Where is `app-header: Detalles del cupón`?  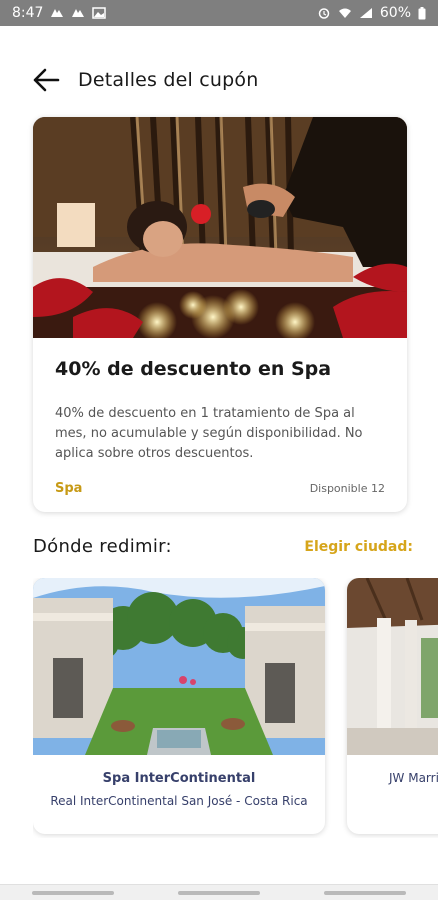 app-header: Detalles del cupón is located at coordinates (219, 80).